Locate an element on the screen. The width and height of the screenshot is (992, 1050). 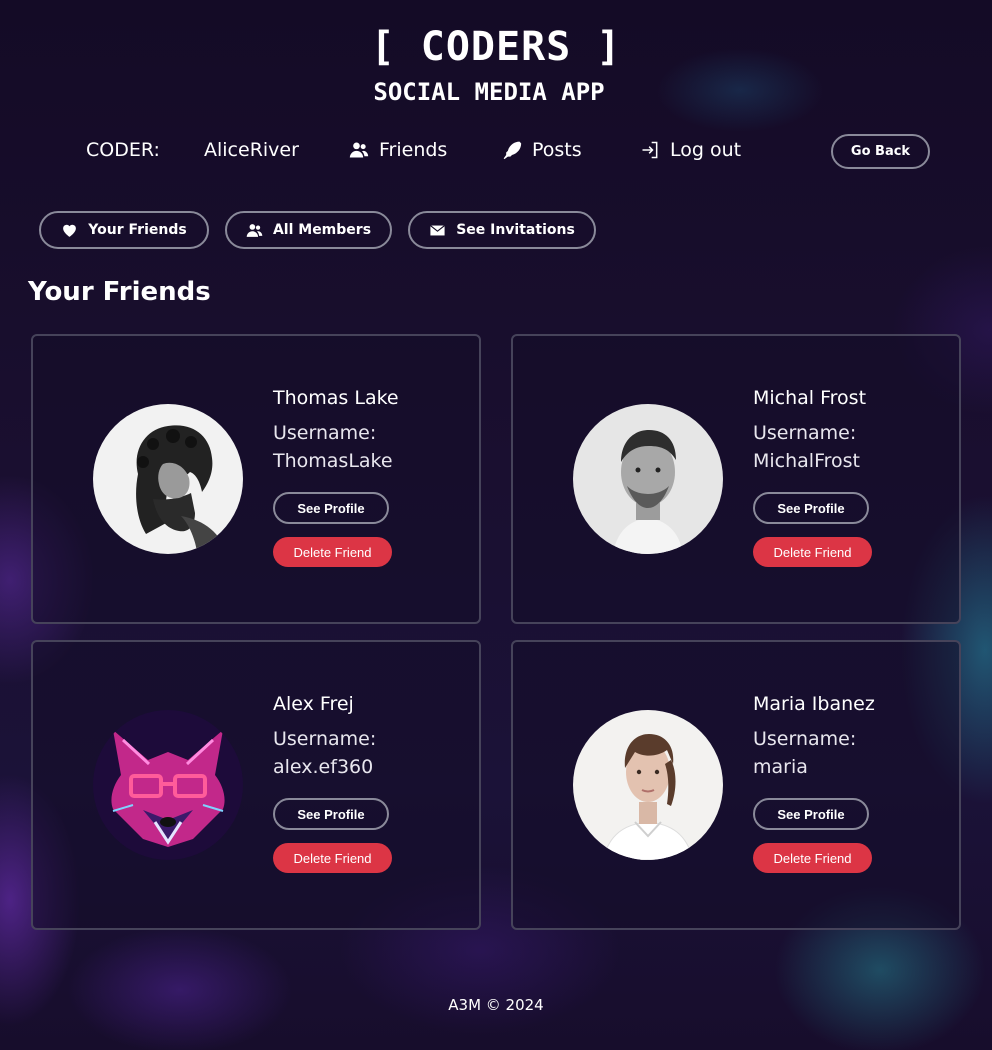
nav-logout-link: Log out is located at coordinates (690, 150).